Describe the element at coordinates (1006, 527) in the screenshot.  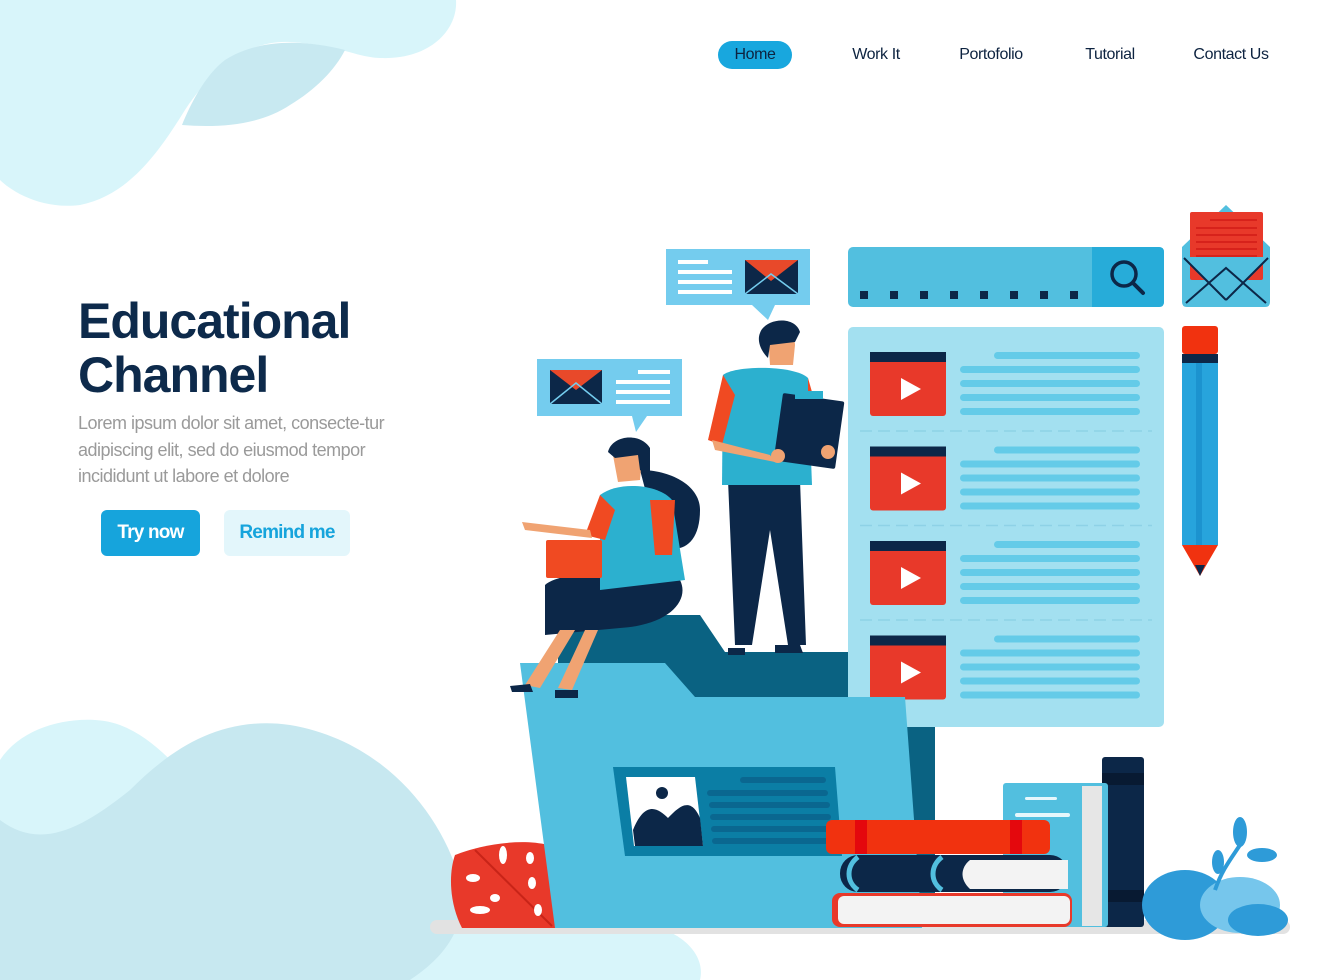
I see `video-list-panel` at that location.